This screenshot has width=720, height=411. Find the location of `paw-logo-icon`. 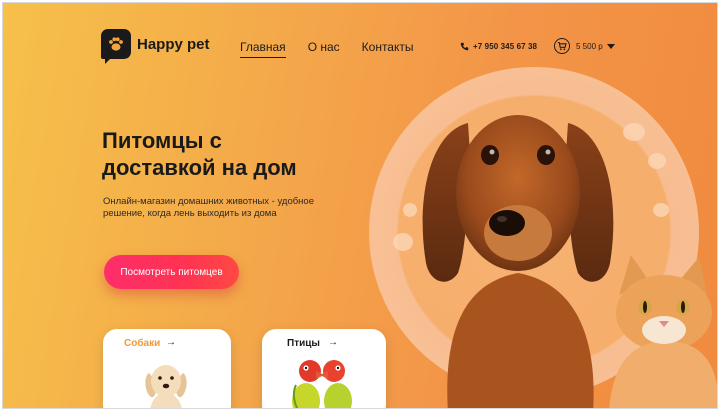

paw-logo-icon is located at coordinates (116, 46).